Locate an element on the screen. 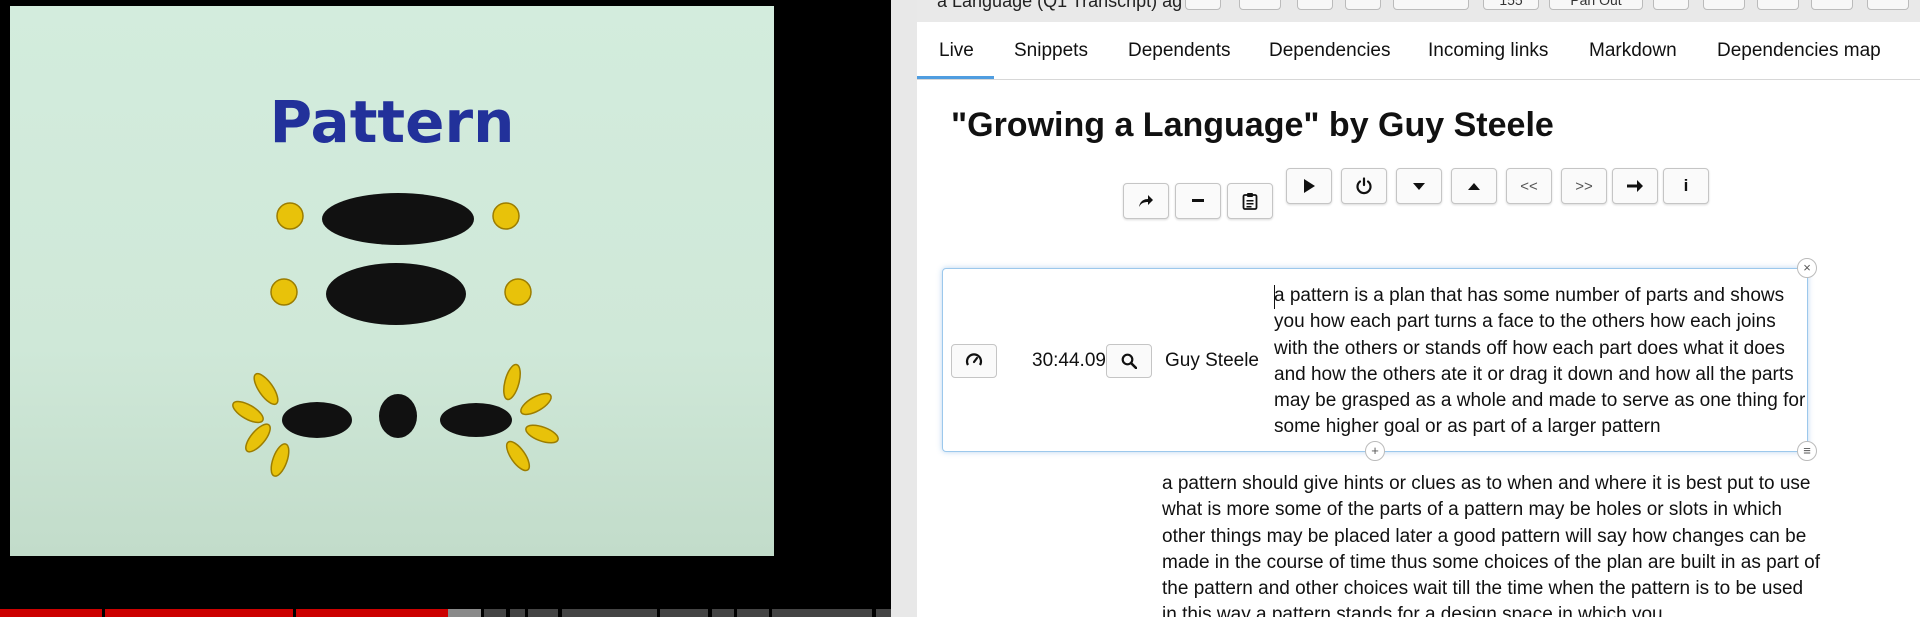 This screenshot has width=1920, height=617. power-icon is located at coordinates (1364, 186).